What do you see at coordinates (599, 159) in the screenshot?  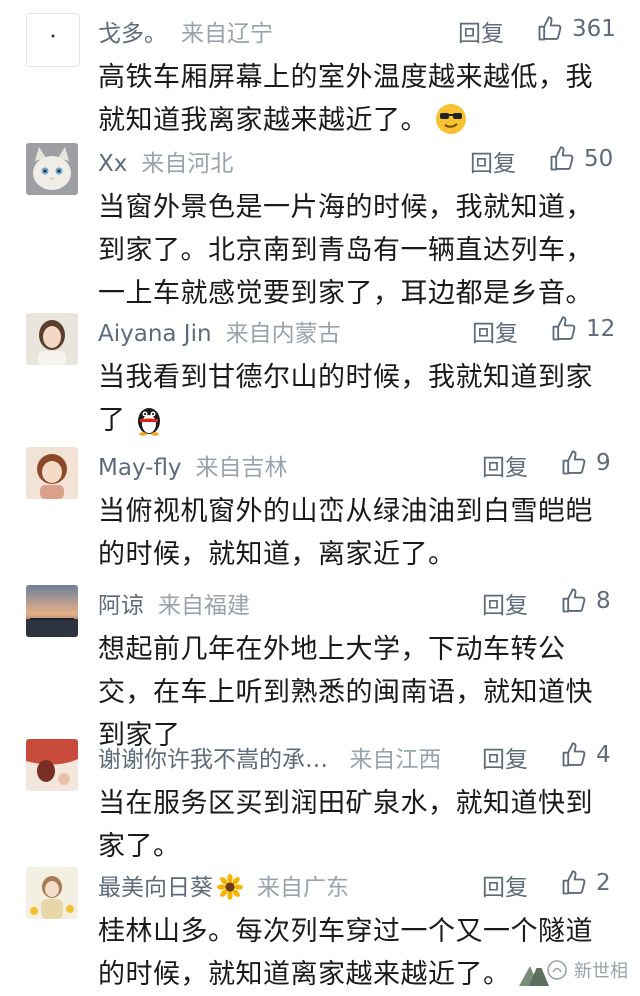 I see `like-count: 50` at bounding box center [599, 159].